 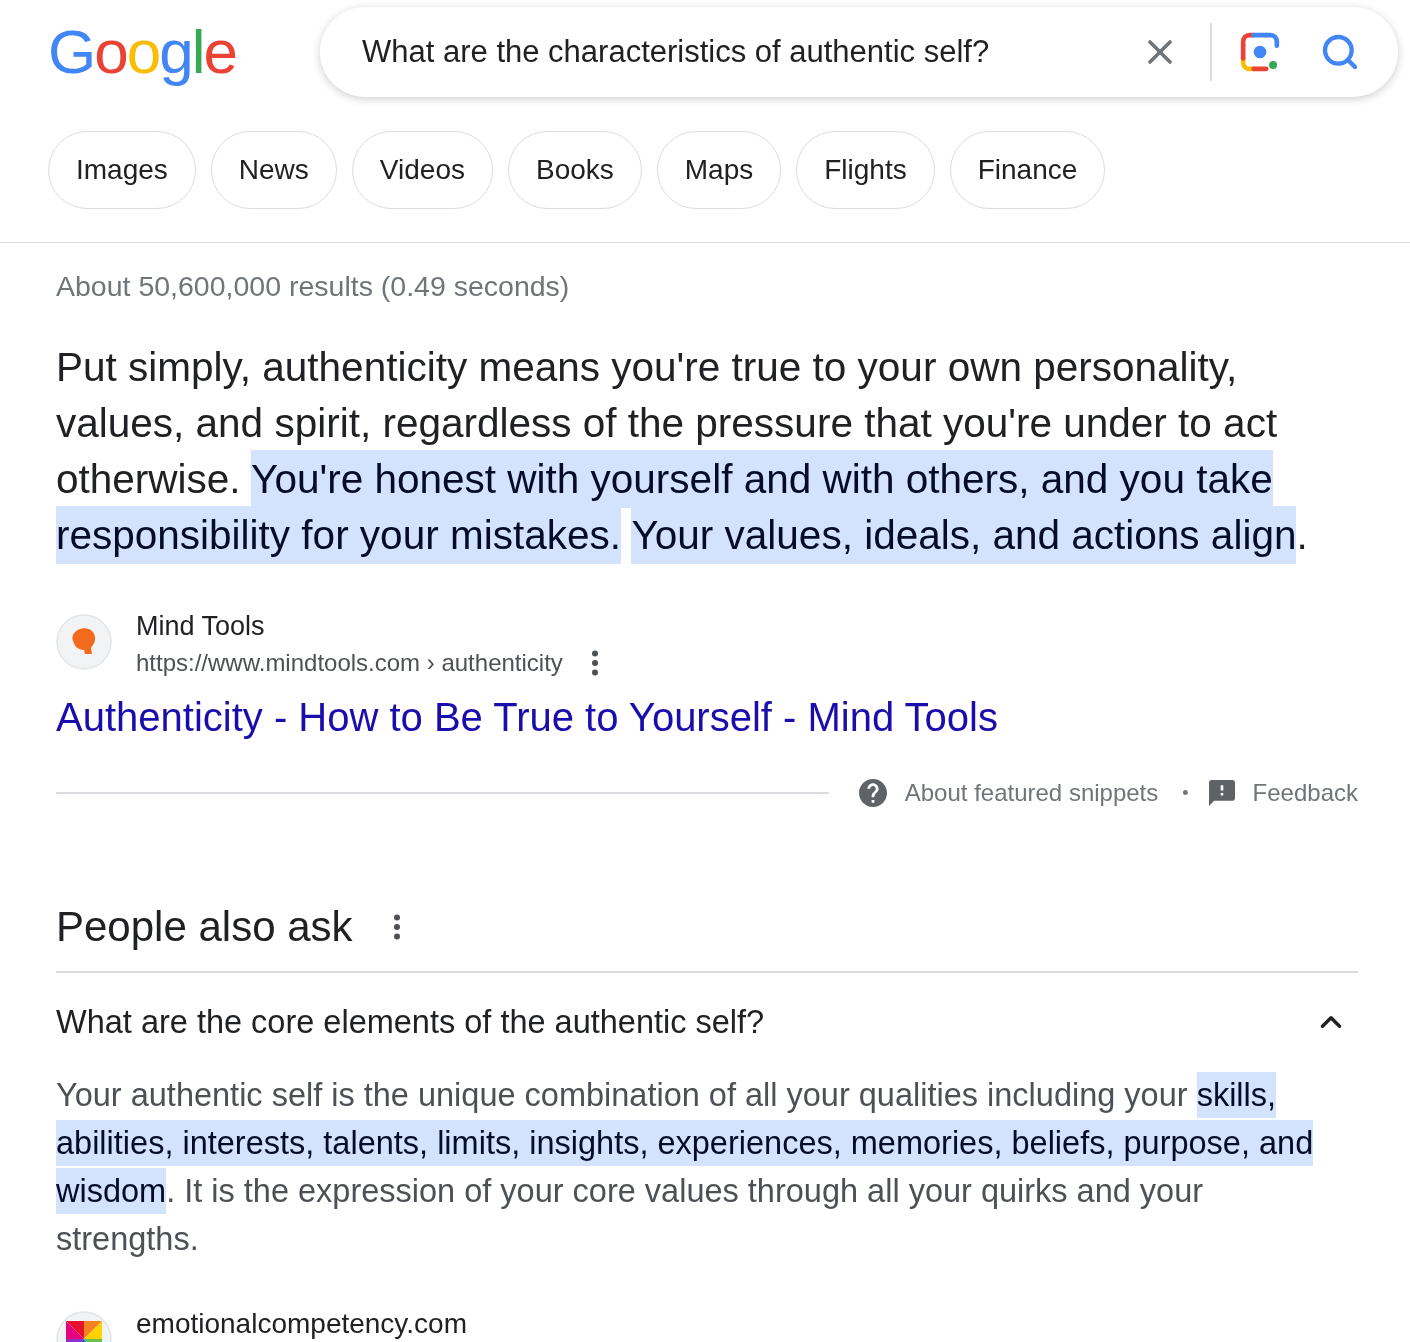 I want to click on question-toggle: What are the core elements of the authentic self?, so click(x=707, y=1022).